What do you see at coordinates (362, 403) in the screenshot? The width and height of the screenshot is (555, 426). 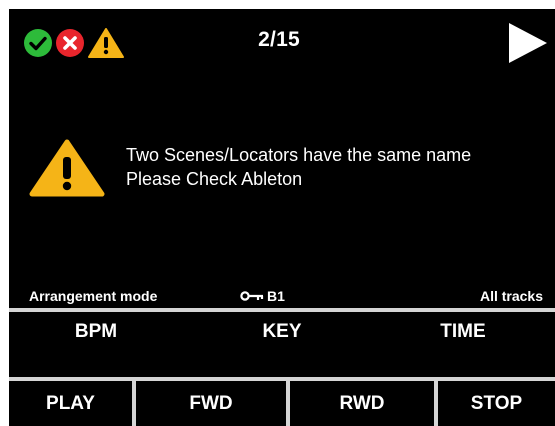 I see `rwd-button: RWD` at bounding box center [362, 403].